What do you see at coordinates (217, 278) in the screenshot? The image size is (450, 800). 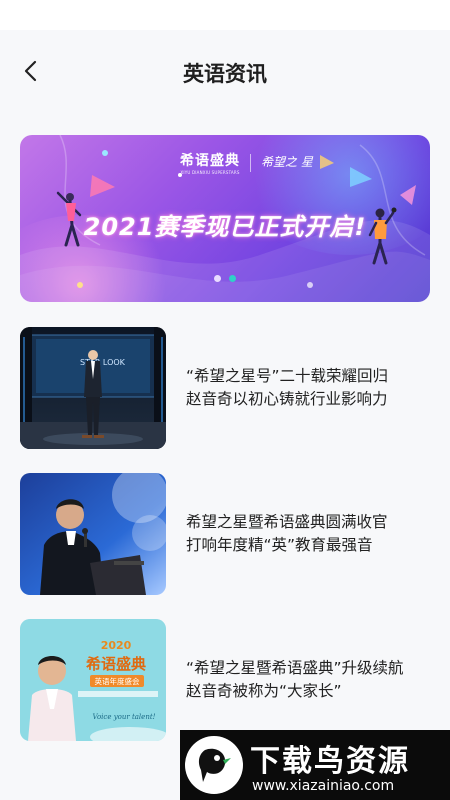 I see `carousel-dot` at bounding box center [217, 278].